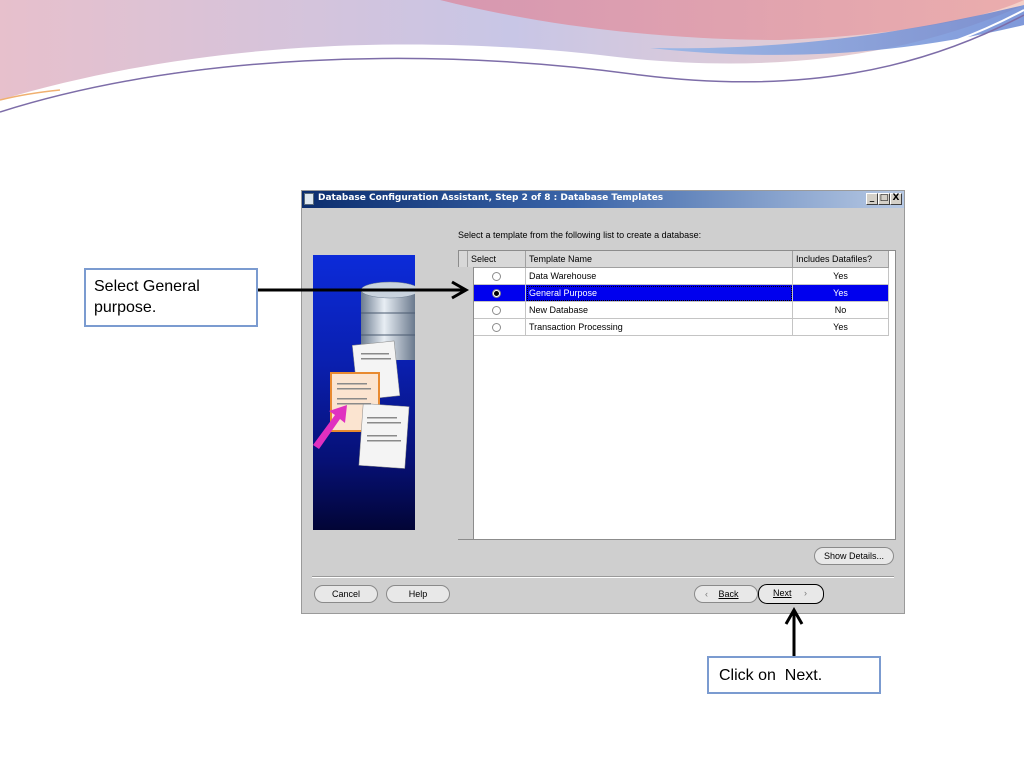  What do you see at coordinates (496, 259) in the screenshot?
I see `column-header-select: Select` at bounding box center [496, 259].